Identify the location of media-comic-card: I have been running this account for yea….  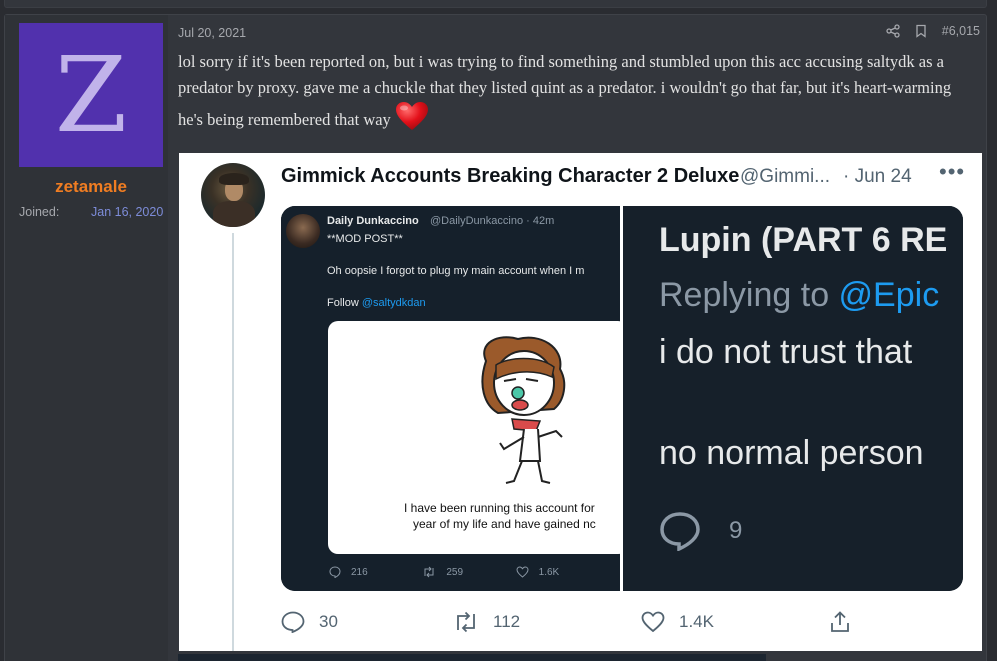
(478, 437).